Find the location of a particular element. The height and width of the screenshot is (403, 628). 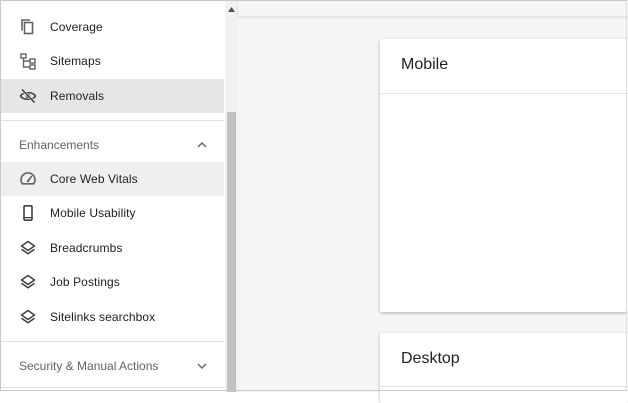

sidebar-item-sitemaps: Sitemaps is located at coordinates (112, 61).